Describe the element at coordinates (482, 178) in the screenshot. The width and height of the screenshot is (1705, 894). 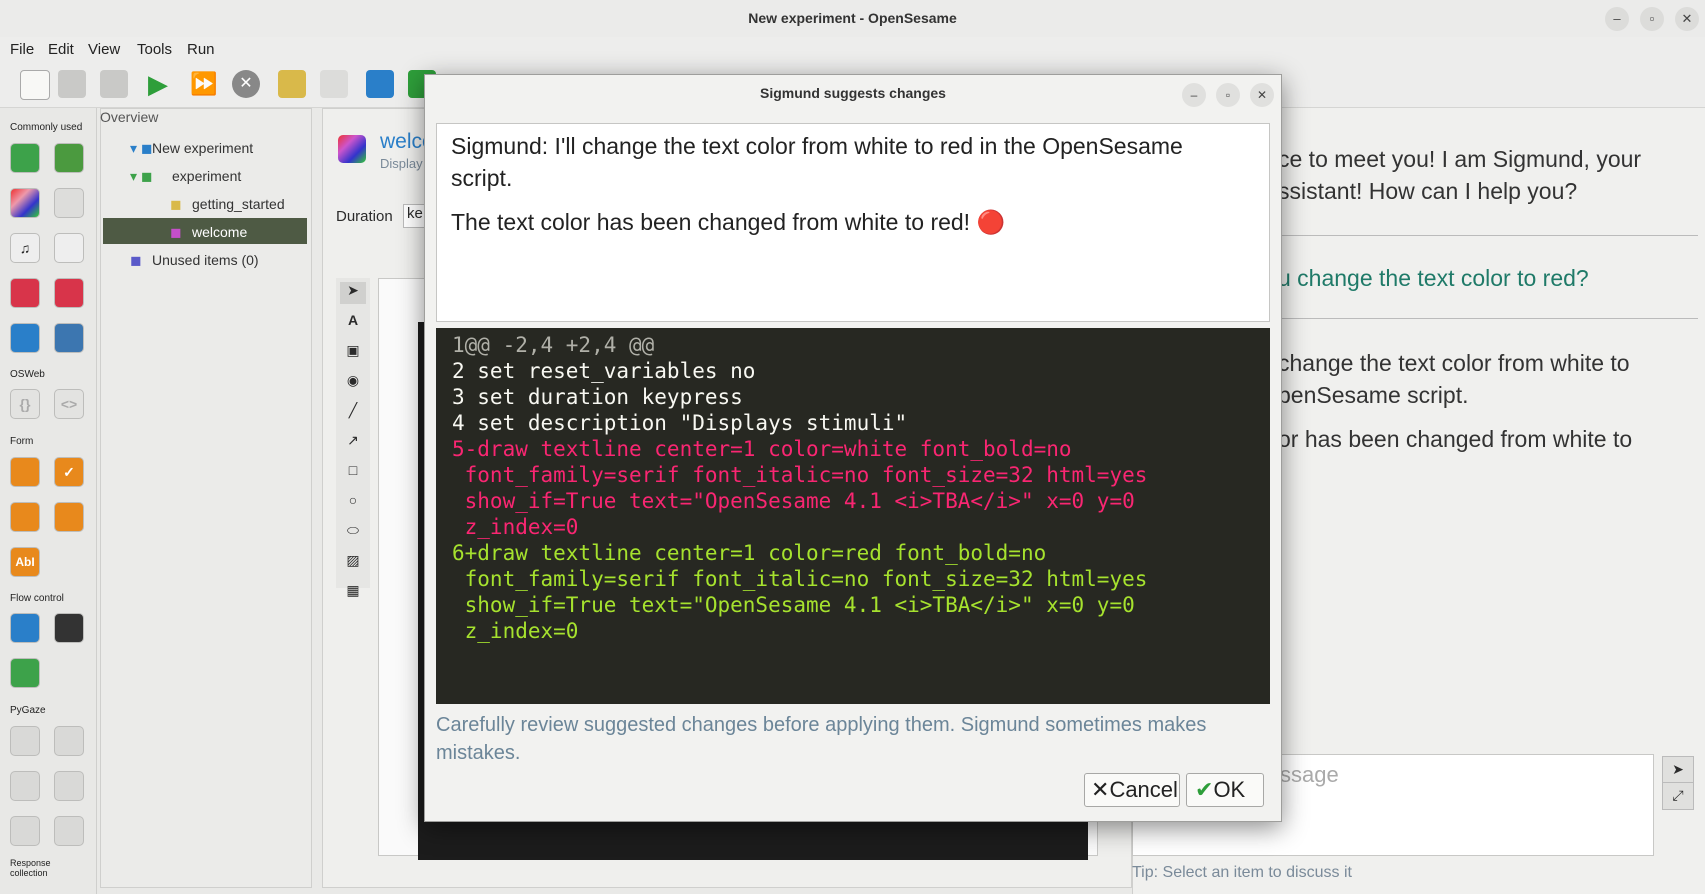
I see `message-line1b: script.` at that location.